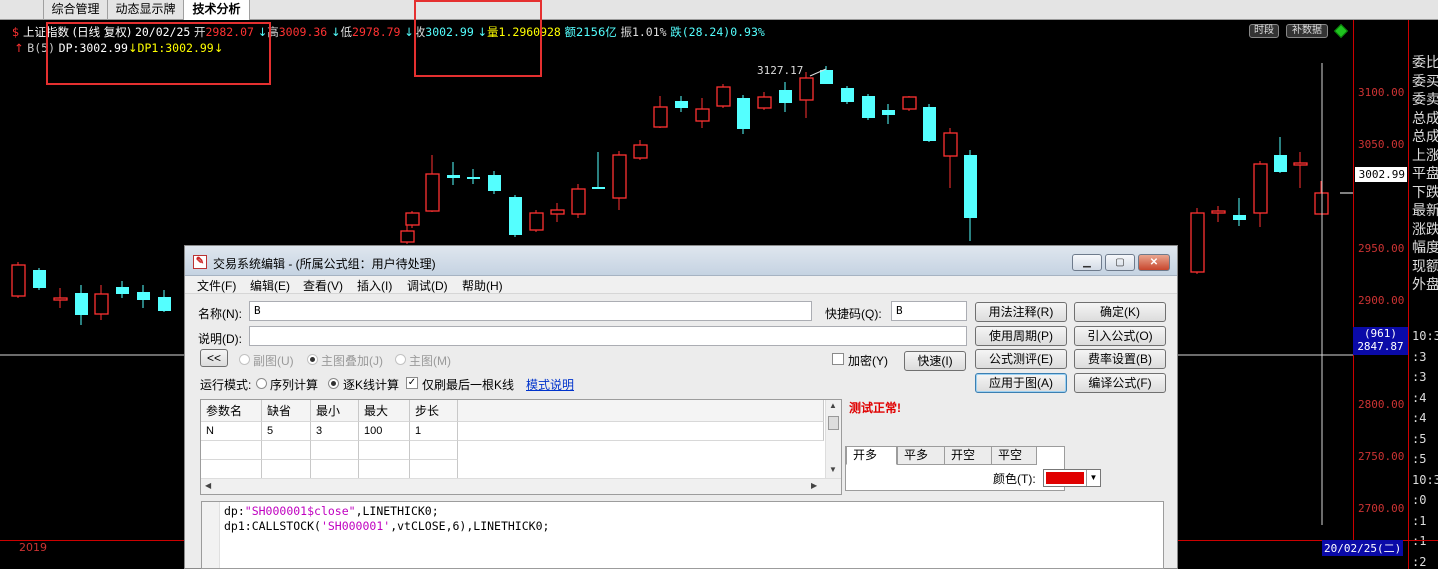 This screenshot has width=1438, height=569. I want to click on collapse-button: <<, so click(214, 358).